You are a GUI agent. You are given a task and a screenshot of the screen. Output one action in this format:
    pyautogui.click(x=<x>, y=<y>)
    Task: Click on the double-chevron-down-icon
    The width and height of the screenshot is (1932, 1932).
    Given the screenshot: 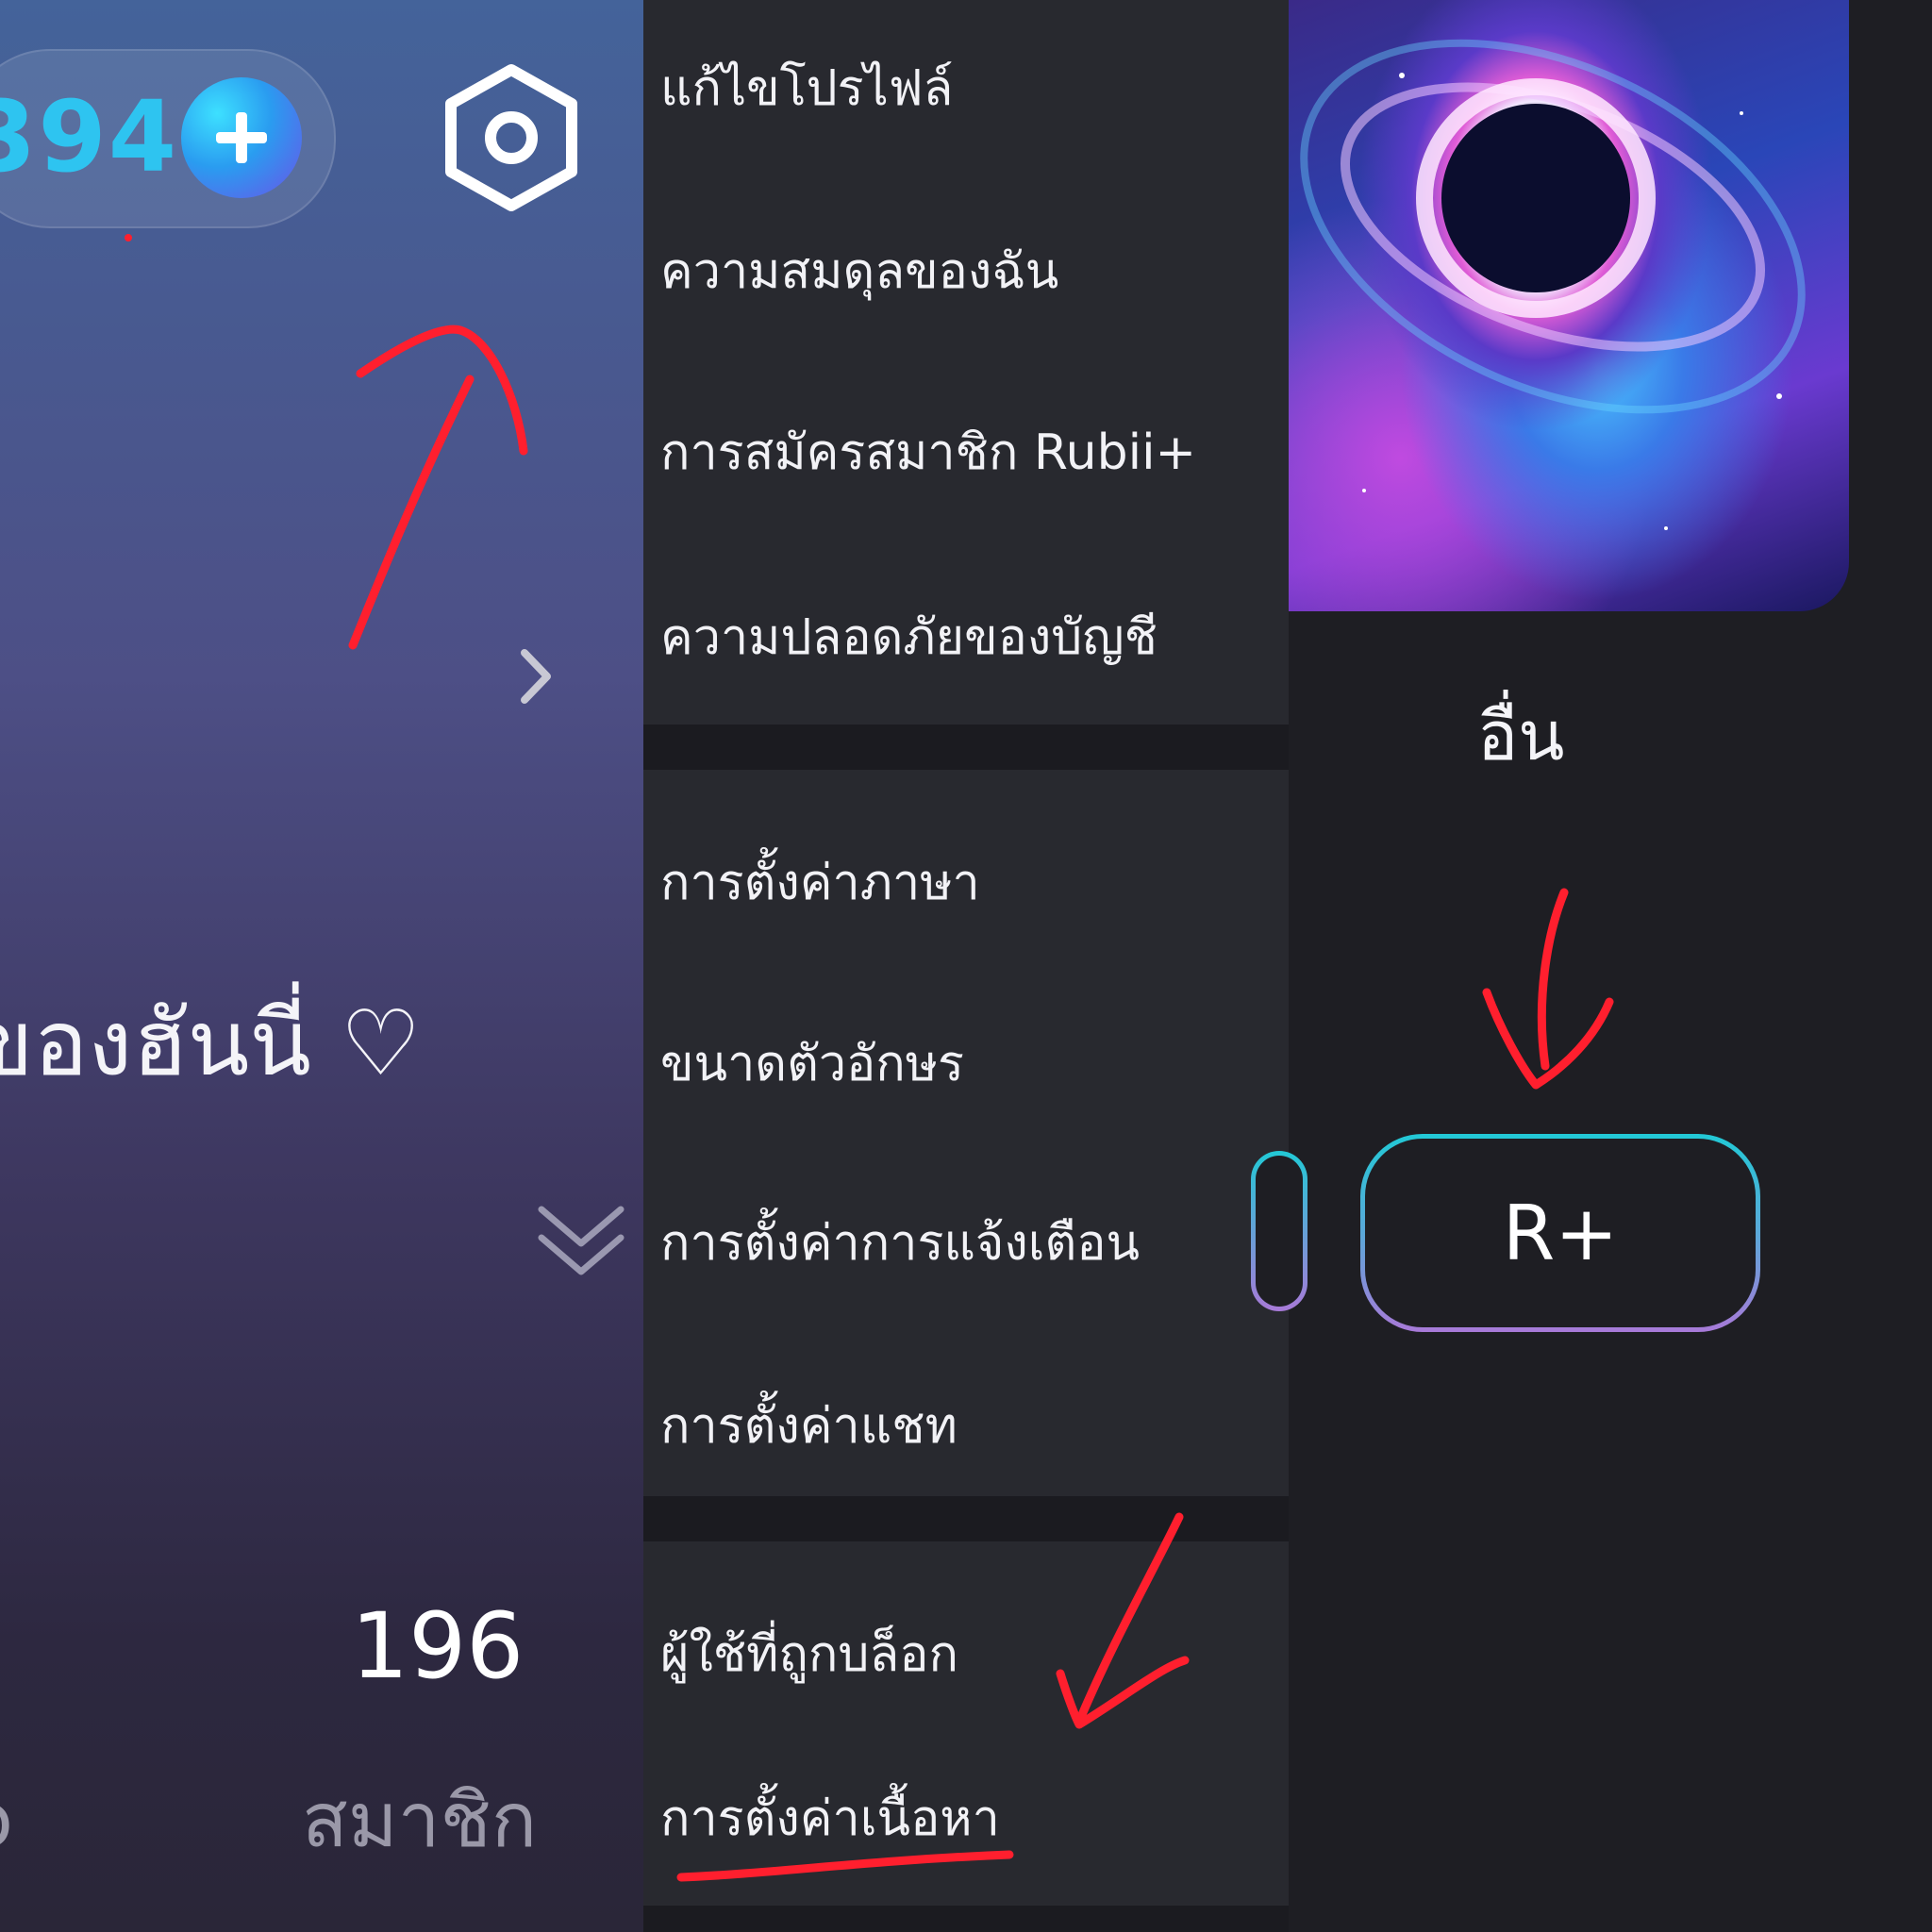 What is the action you would take?
    pyautogui.click(x=581, y=1241)
    